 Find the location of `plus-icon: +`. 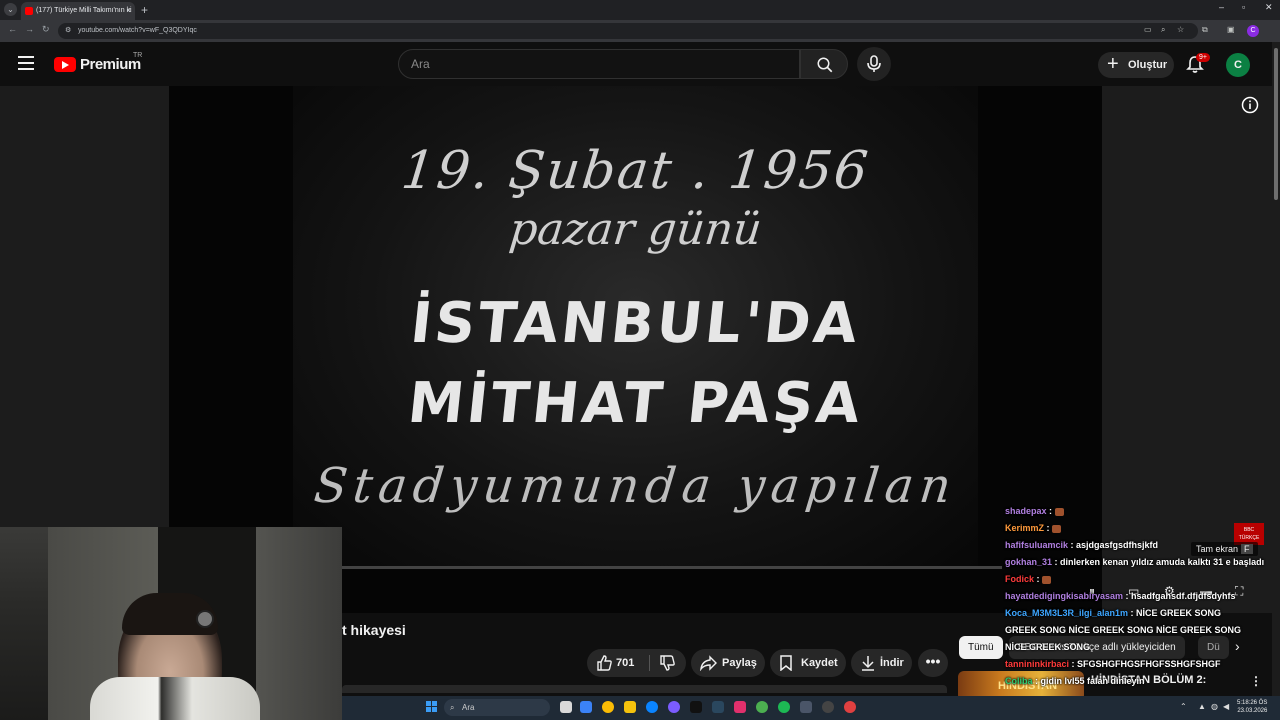

plus-icon: + is located at coordinates (1113, 64).